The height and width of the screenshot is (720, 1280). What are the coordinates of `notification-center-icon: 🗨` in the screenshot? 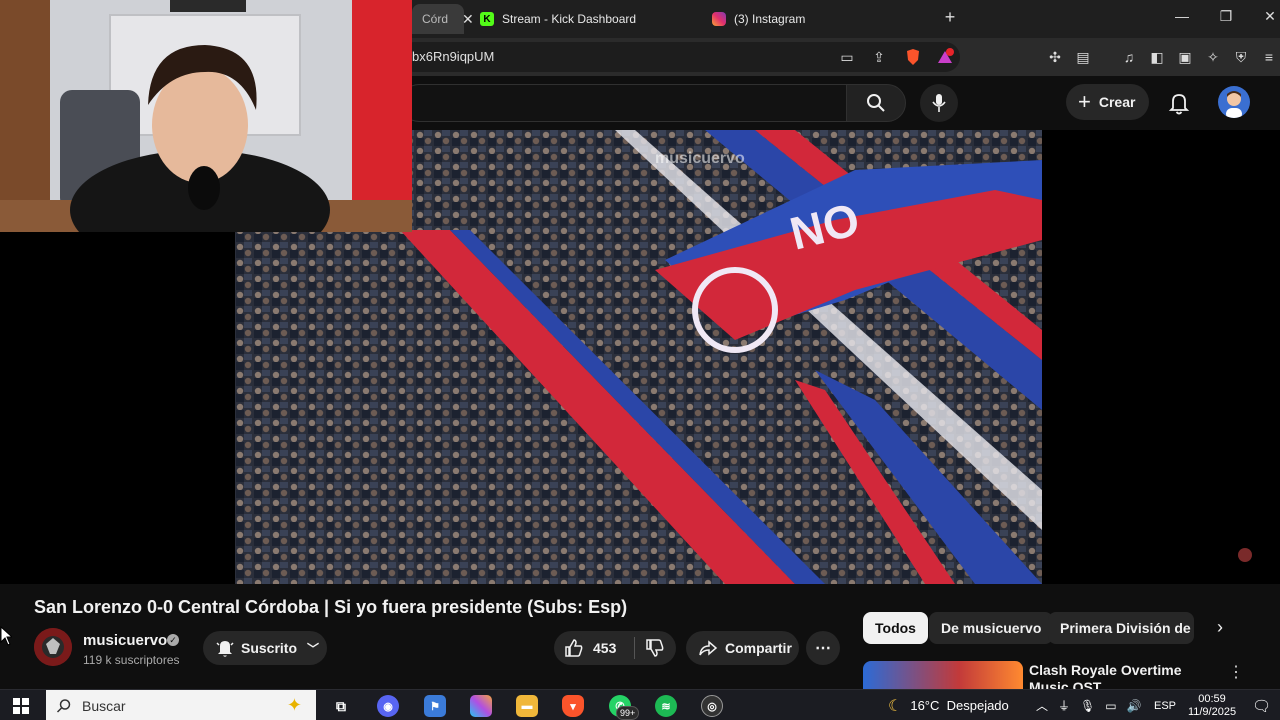 It's located at (1261, 706).